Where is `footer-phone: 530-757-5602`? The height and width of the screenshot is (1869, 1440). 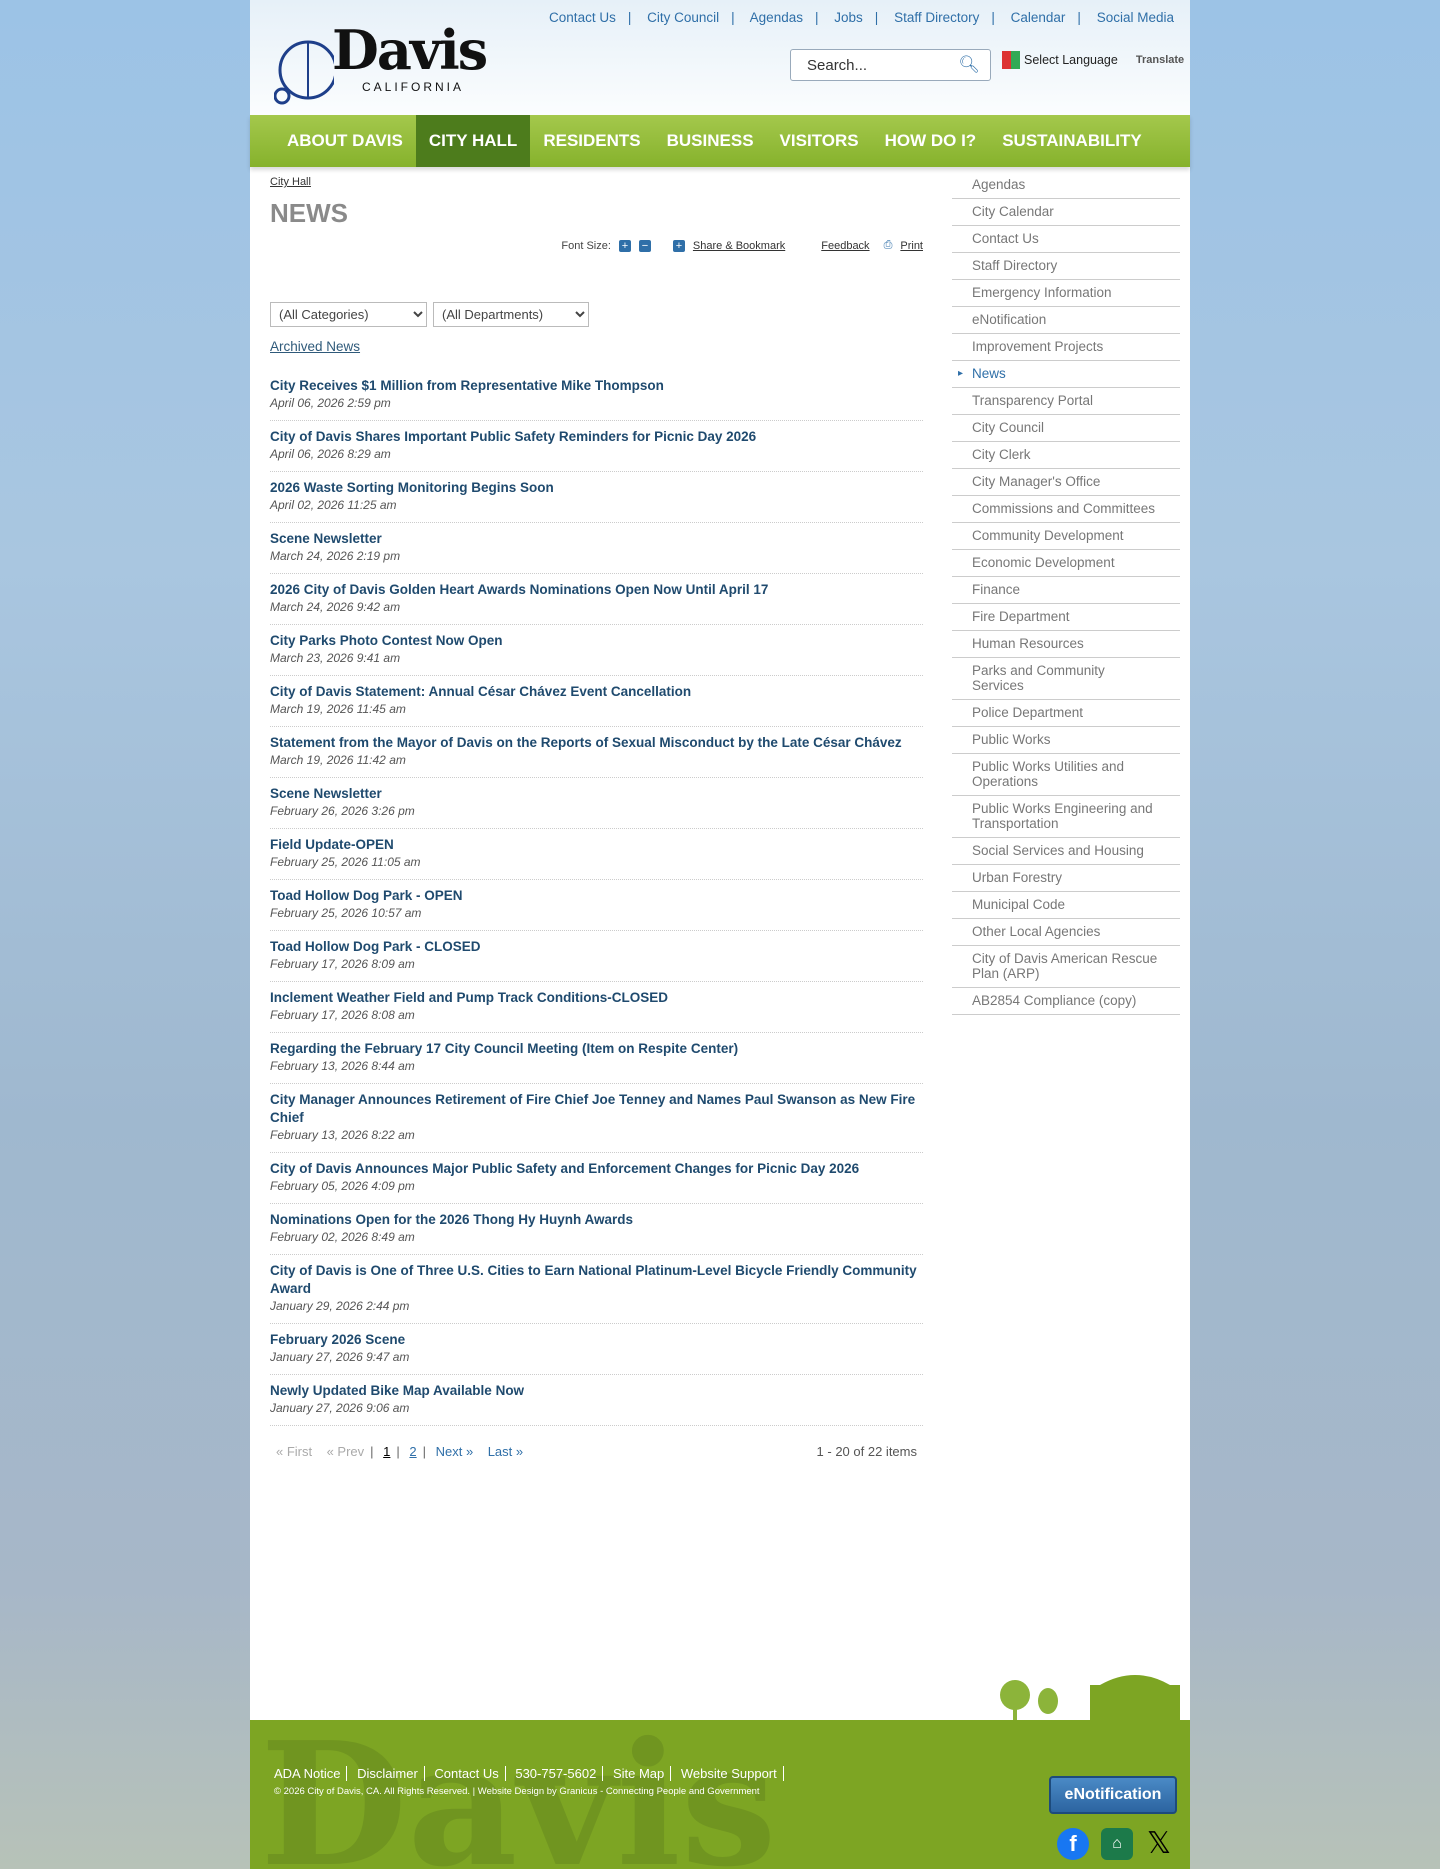 footer-phone: 530-757-5602 is located at coordinates (556, 1773).